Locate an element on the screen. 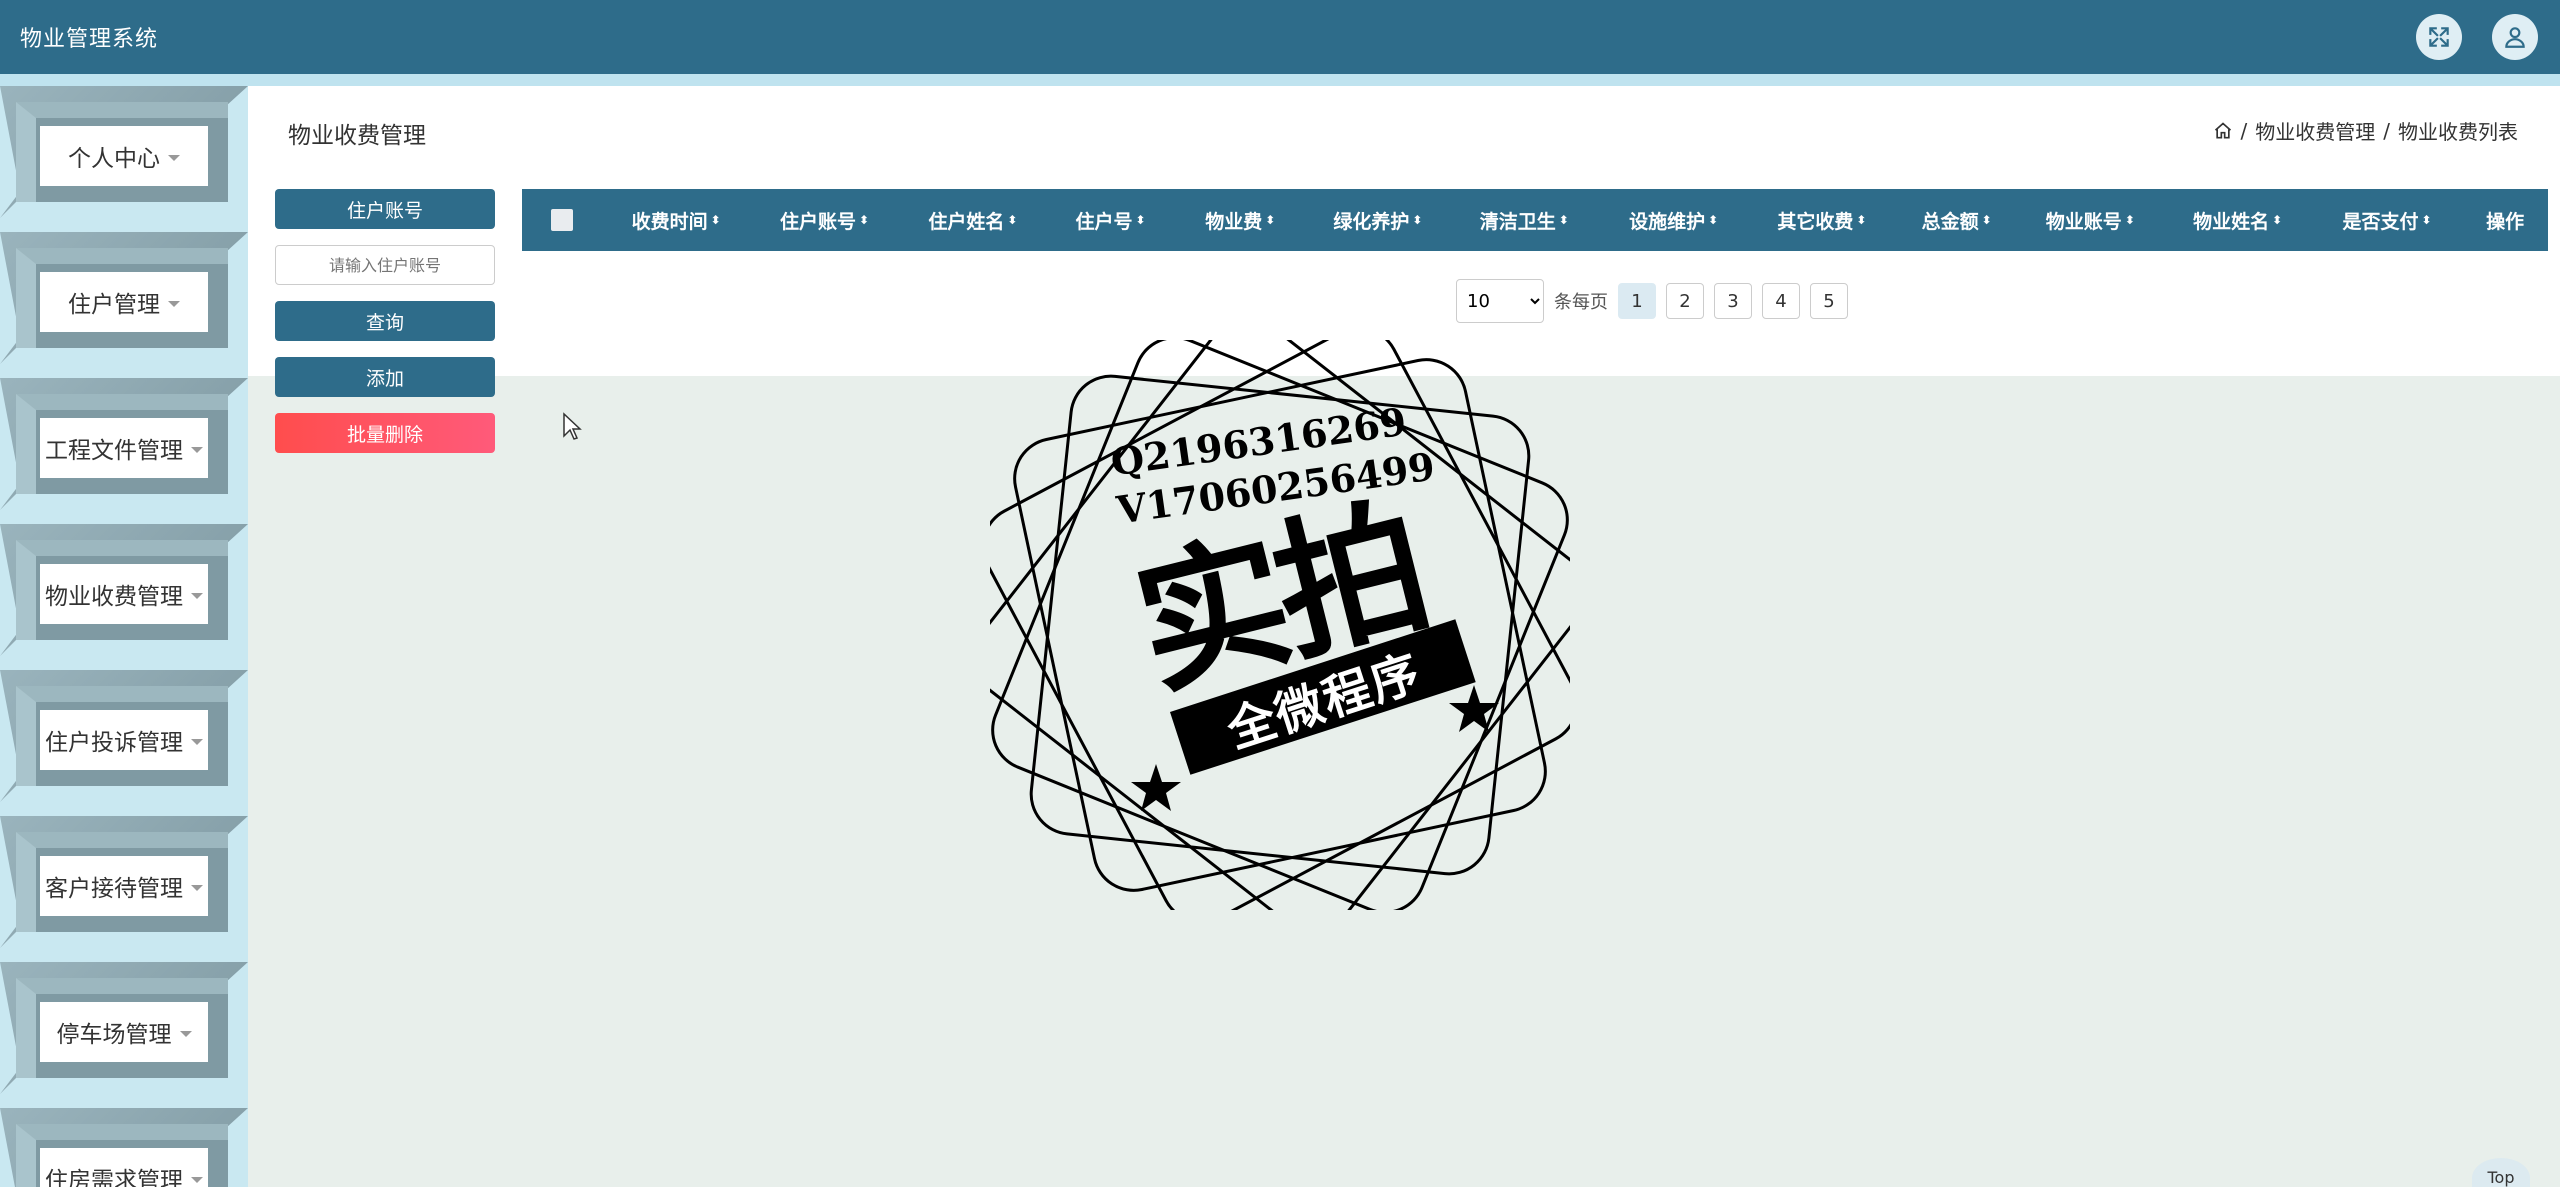 This screenshot has height=1187, width=2560. sidebar-item-label: 住户管理 is located at coordinates (114, 305).